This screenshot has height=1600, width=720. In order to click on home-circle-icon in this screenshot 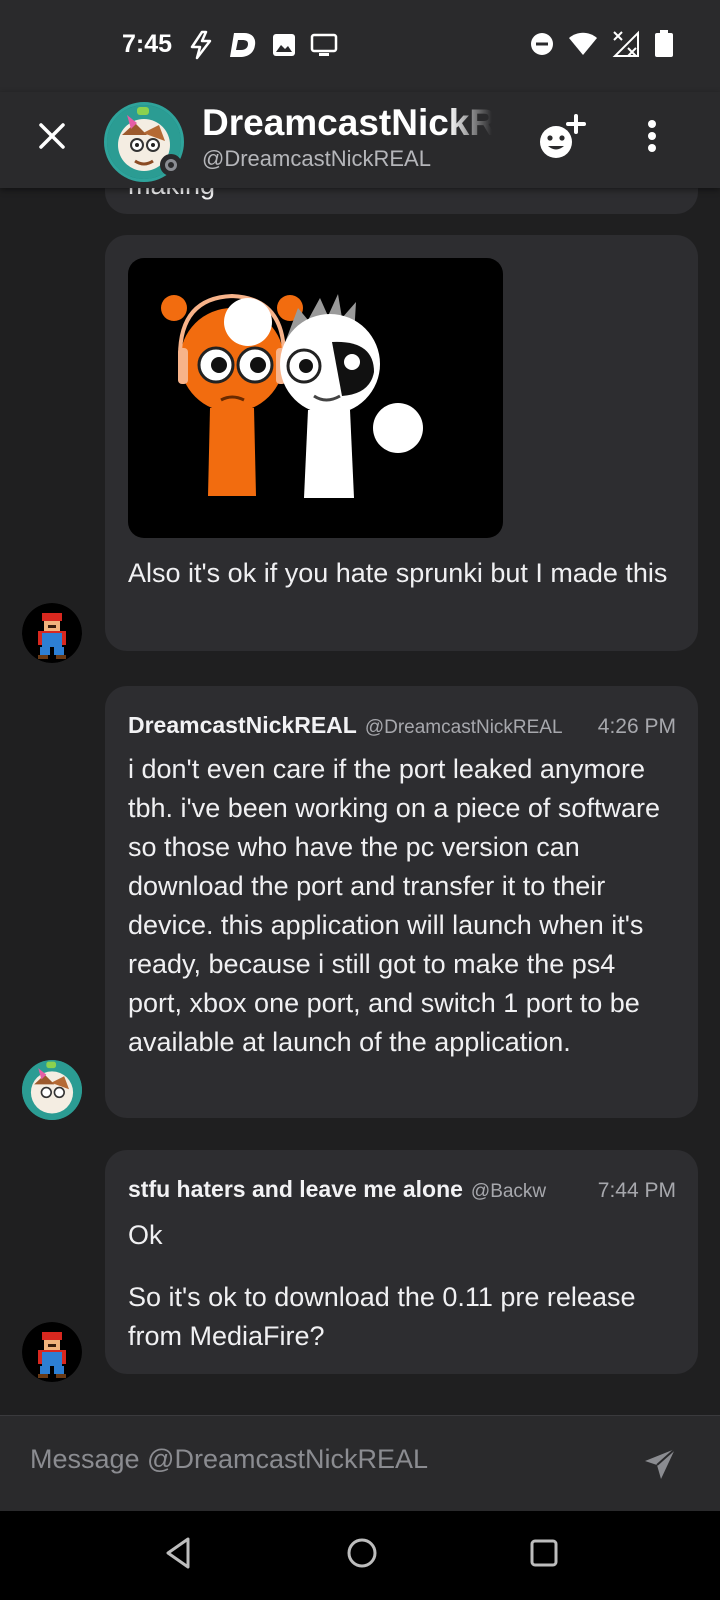, I will do `click(362, 1553)`.